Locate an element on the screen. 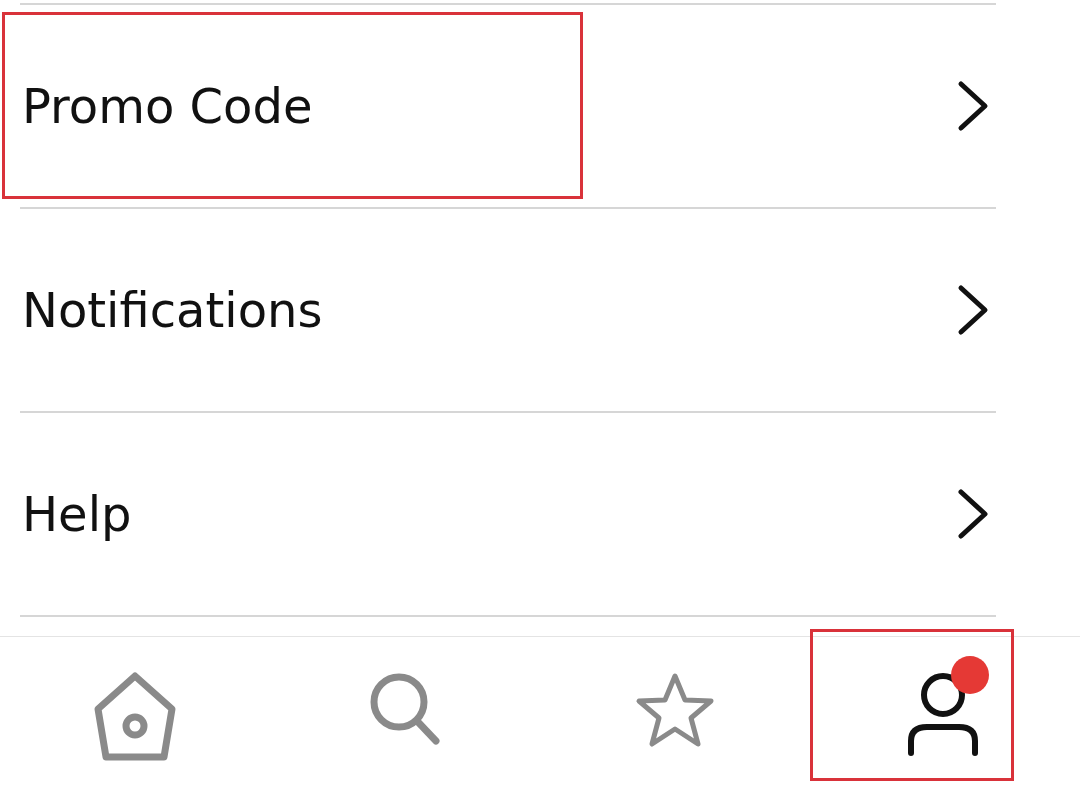 This screenshot has height=809, width=1080. menu-item-label: Promo Code is located at coordinates (167, 106).